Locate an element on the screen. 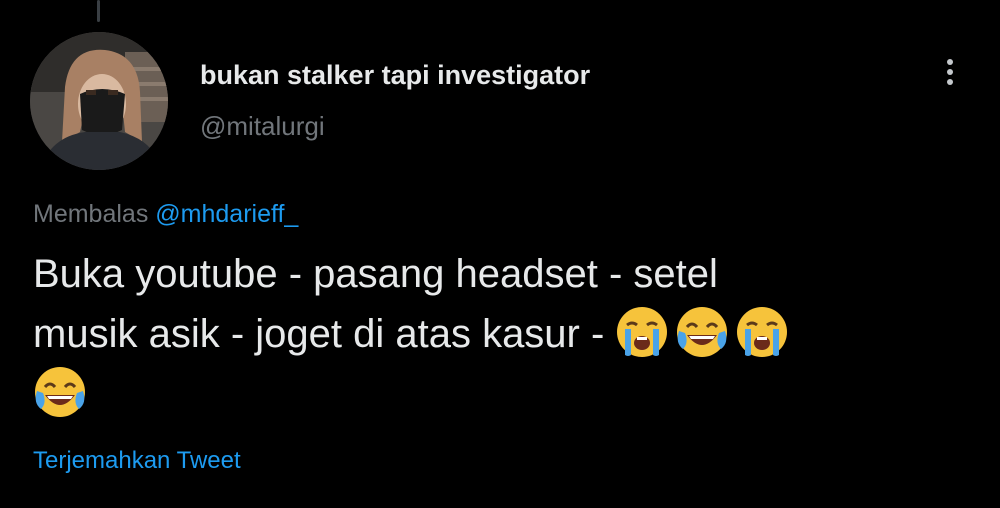 This screenshot has height=508, width=1000. thread-connector-line is located at coordinates (98, 11).